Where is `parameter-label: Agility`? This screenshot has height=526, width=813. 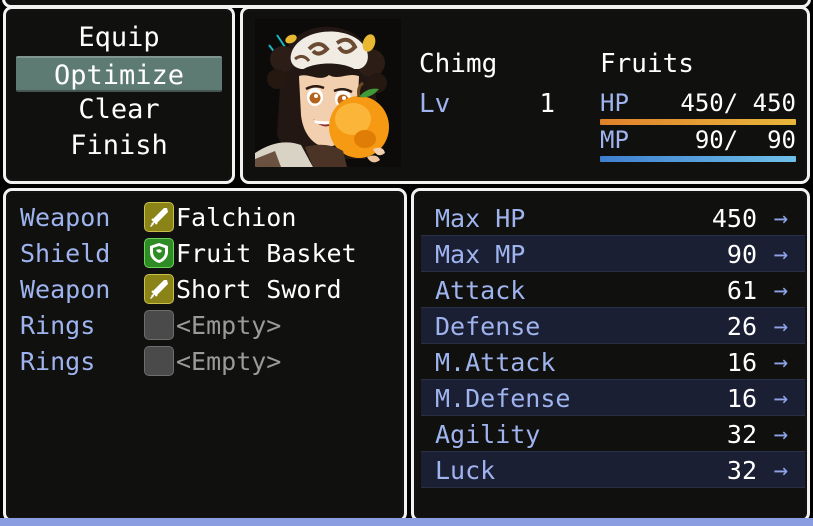
parameter-label: Agility is located at coordinates (488, 434).